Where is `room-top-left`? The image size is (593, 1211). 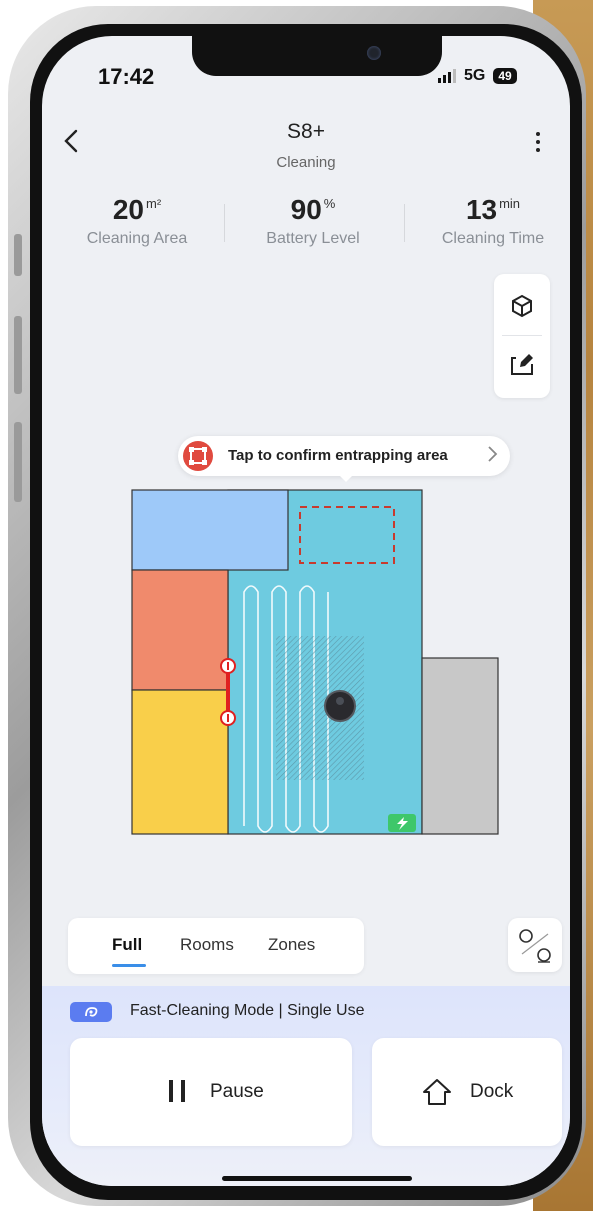 room-top-left is located at coordinates (210, 530).